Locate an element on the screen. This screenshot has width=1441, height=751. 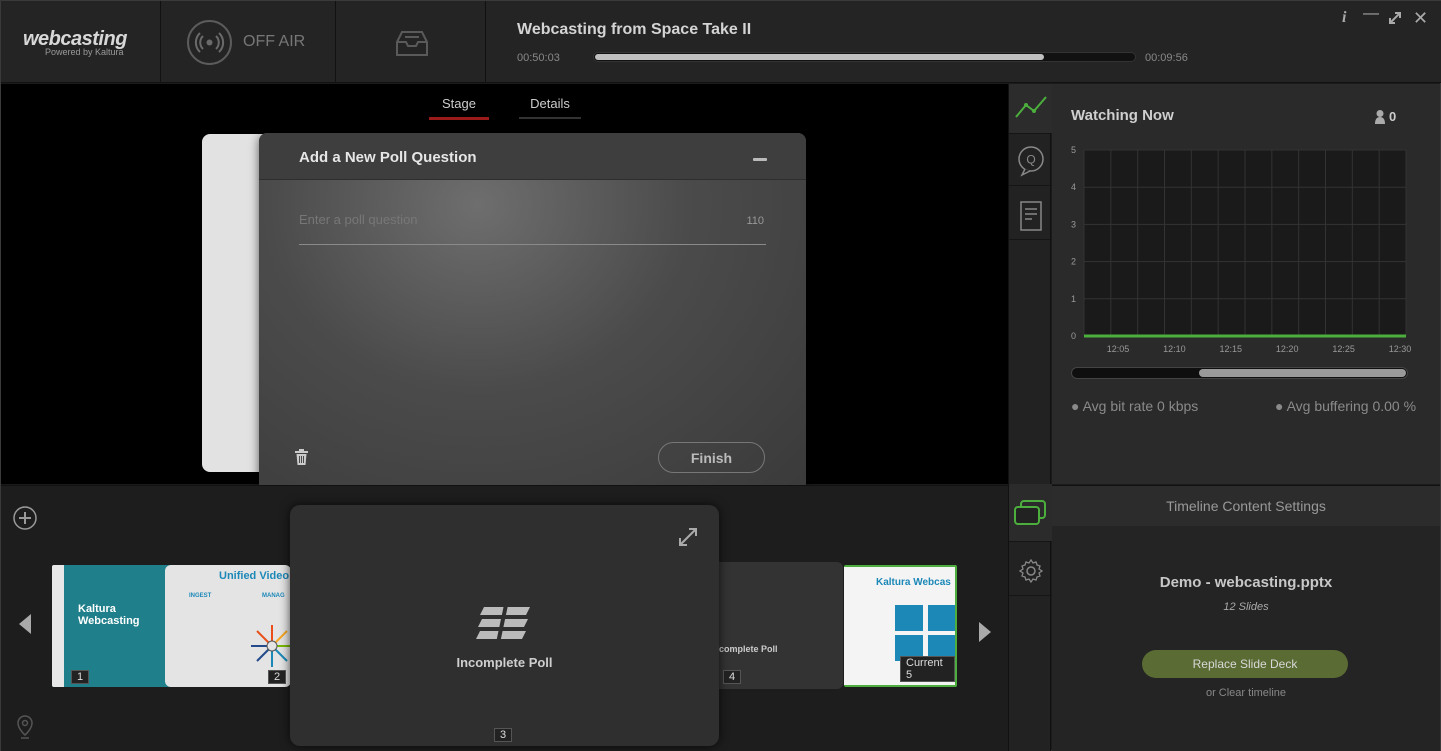
slide-5-title: Kaltura Webcas is located at coordinates (913, 582).